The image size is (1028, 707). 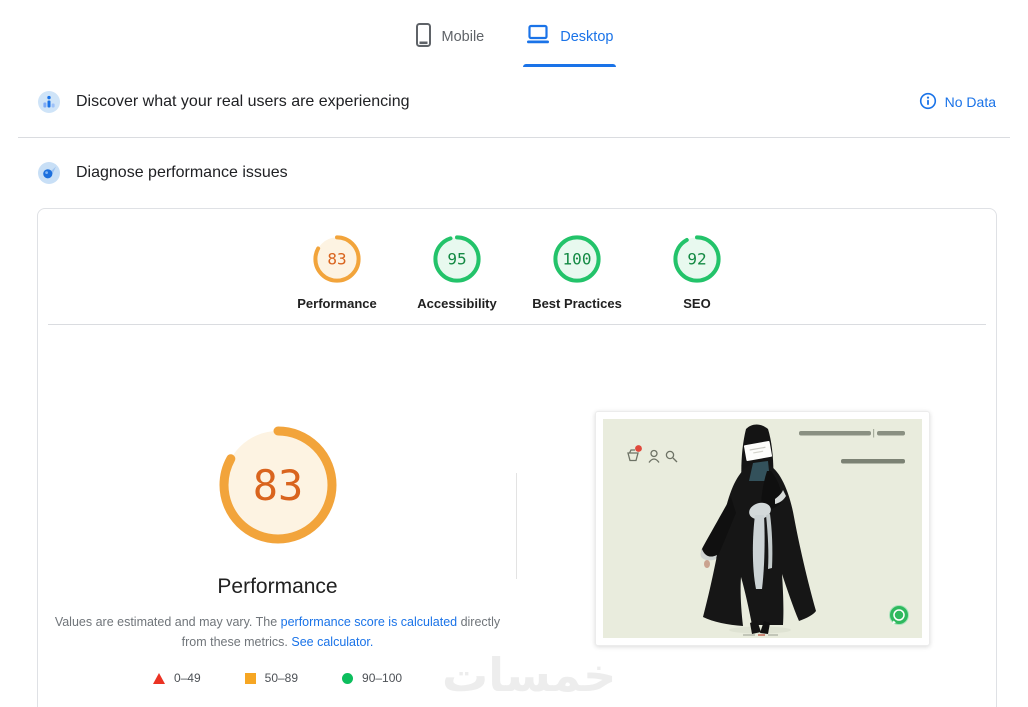 What do you see at coordinates (463, 37) in the screenshot?
I see `tab-mobile-label: Mobile` at bounding box center [463, 37].